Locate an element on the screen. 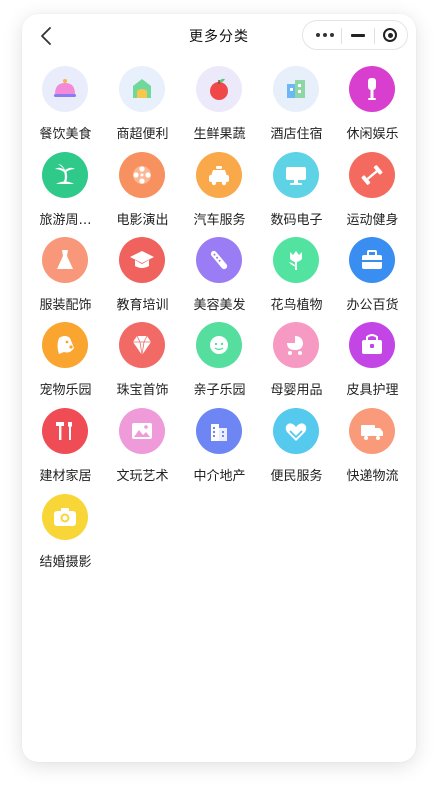  category-label: 文玩艺术 is located at coordinates (142, 476).